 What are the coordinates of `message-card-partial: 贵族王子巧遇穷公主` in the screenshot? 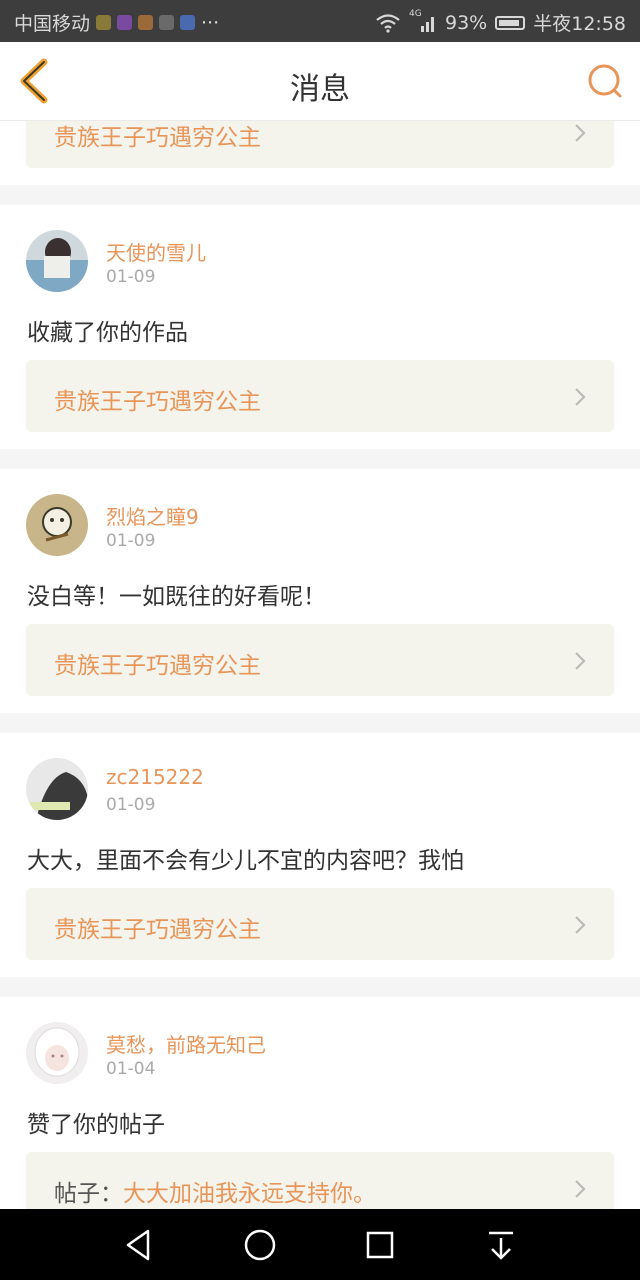 It's located at (320, 153).